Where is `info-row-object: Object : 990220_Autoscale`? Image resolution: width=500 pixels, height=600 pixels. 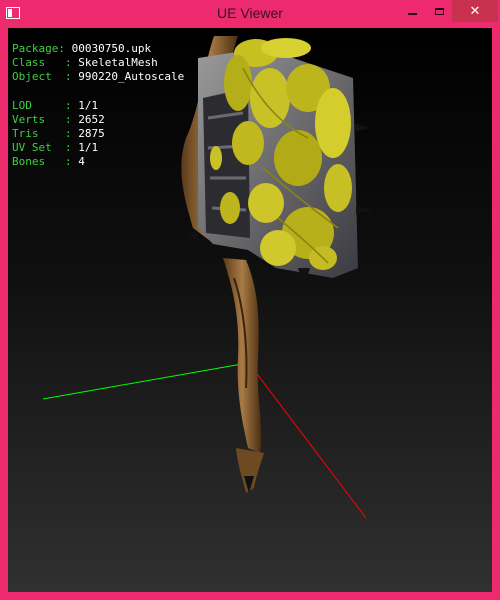
info-row-object: Object : 990220_Autoscale is located at coordinates (98, 77).